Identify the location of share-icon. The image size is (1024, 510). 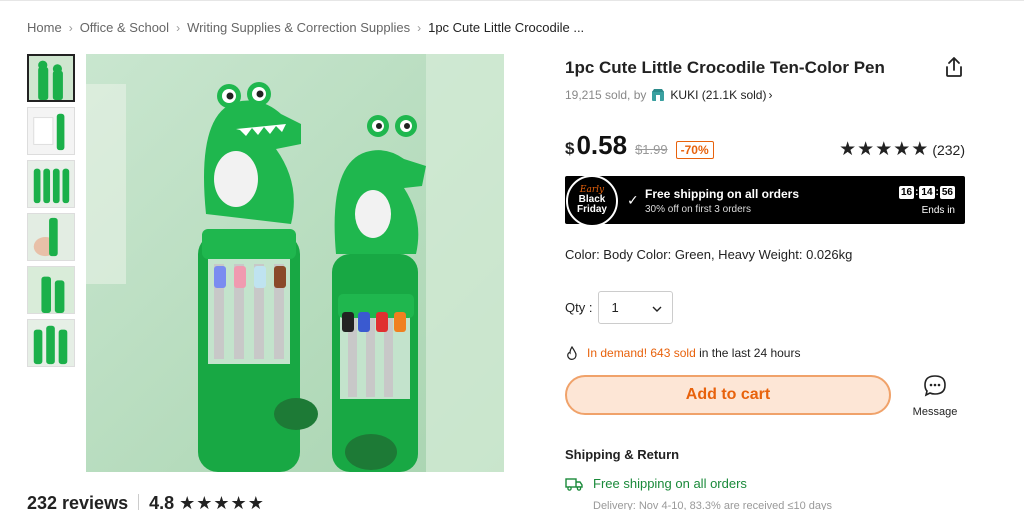
(954, 67).